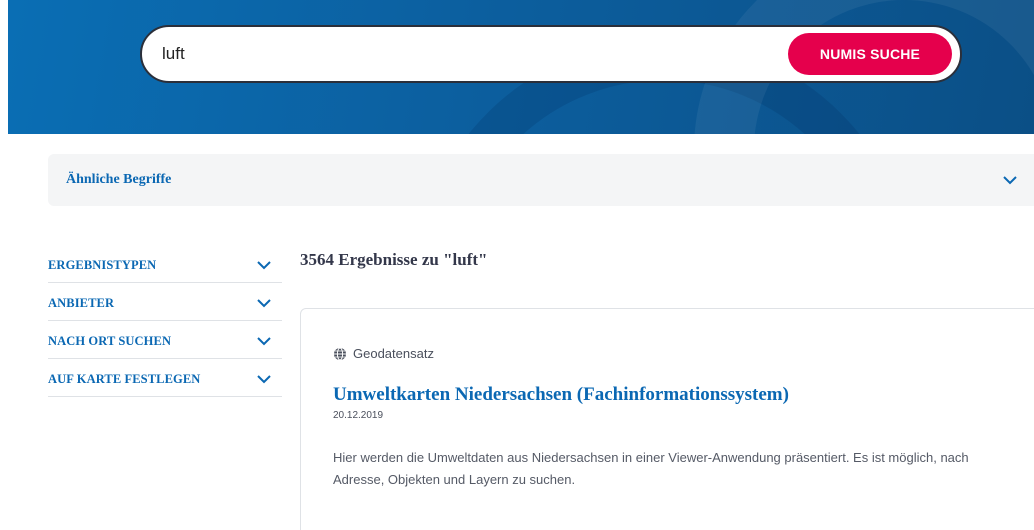 The image size is (1034, 530). Describe the element at coordinates (165, 302) in the screenshot. I see `filter-anbieter: ANBIETER` at that location.